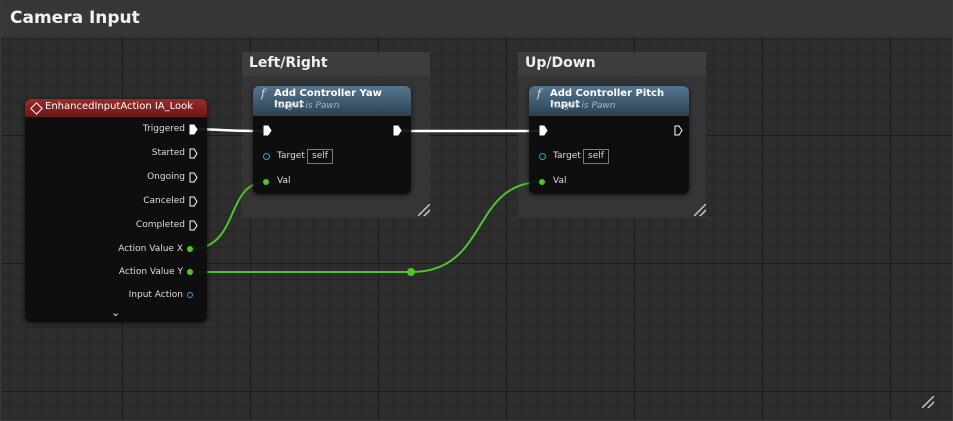 Image resolution: width=953 pixels, height=421 pixels. I want to click on exec-pin-canceled-icon, so click(193, 201).